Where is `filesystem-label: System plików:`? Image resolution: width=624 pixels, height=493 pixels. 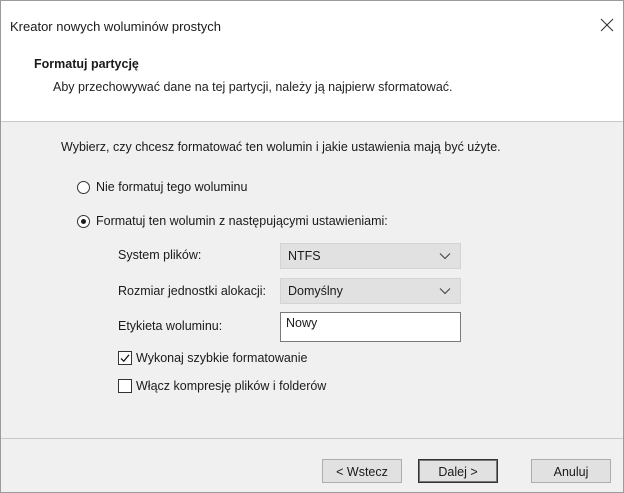 filesystem-label: System plików: is located at coordinates (160, 255).